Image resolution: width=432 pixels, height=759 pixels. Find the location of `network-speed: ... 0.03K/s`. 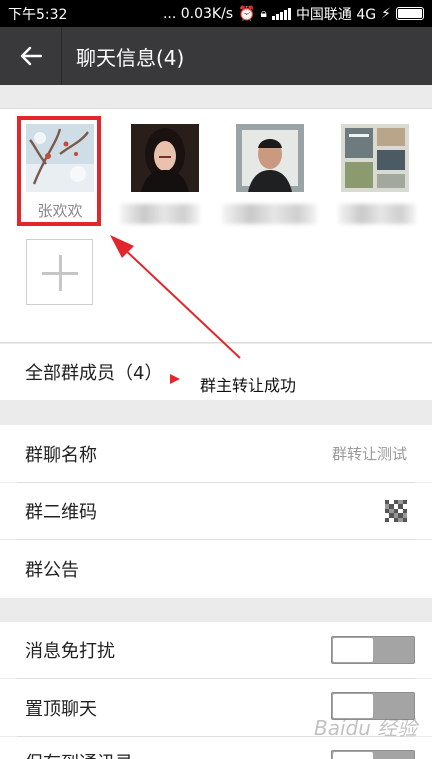

network-speed: ... 0.03K/s is located at coordinates (198, 13).